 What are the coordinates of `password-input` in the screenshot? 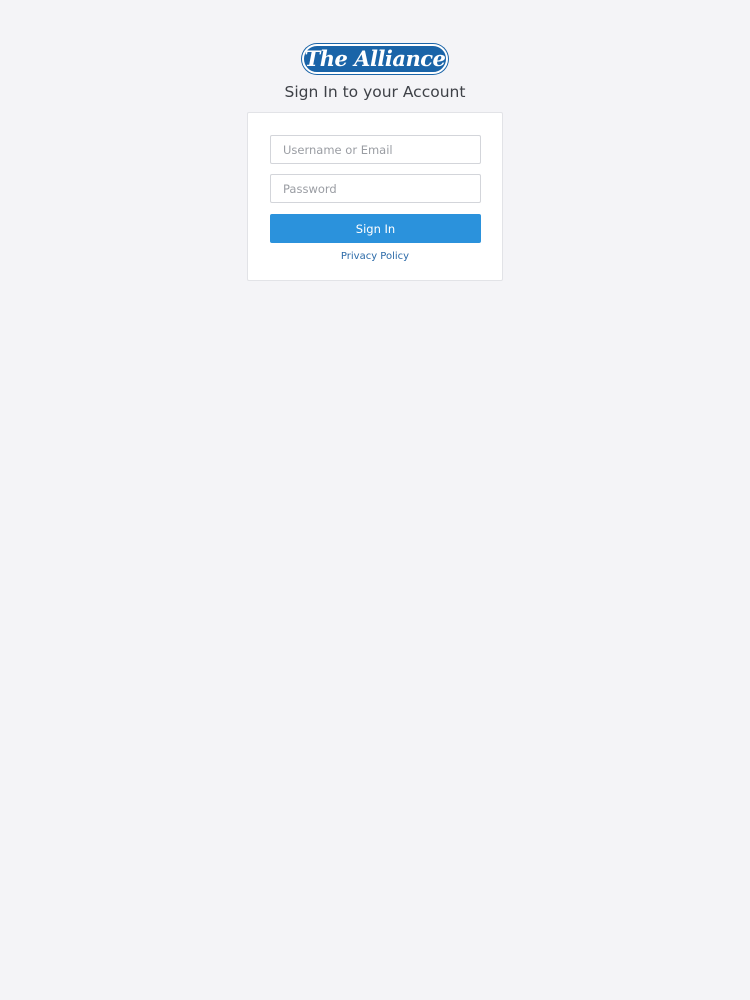 It's located at (375, 188).